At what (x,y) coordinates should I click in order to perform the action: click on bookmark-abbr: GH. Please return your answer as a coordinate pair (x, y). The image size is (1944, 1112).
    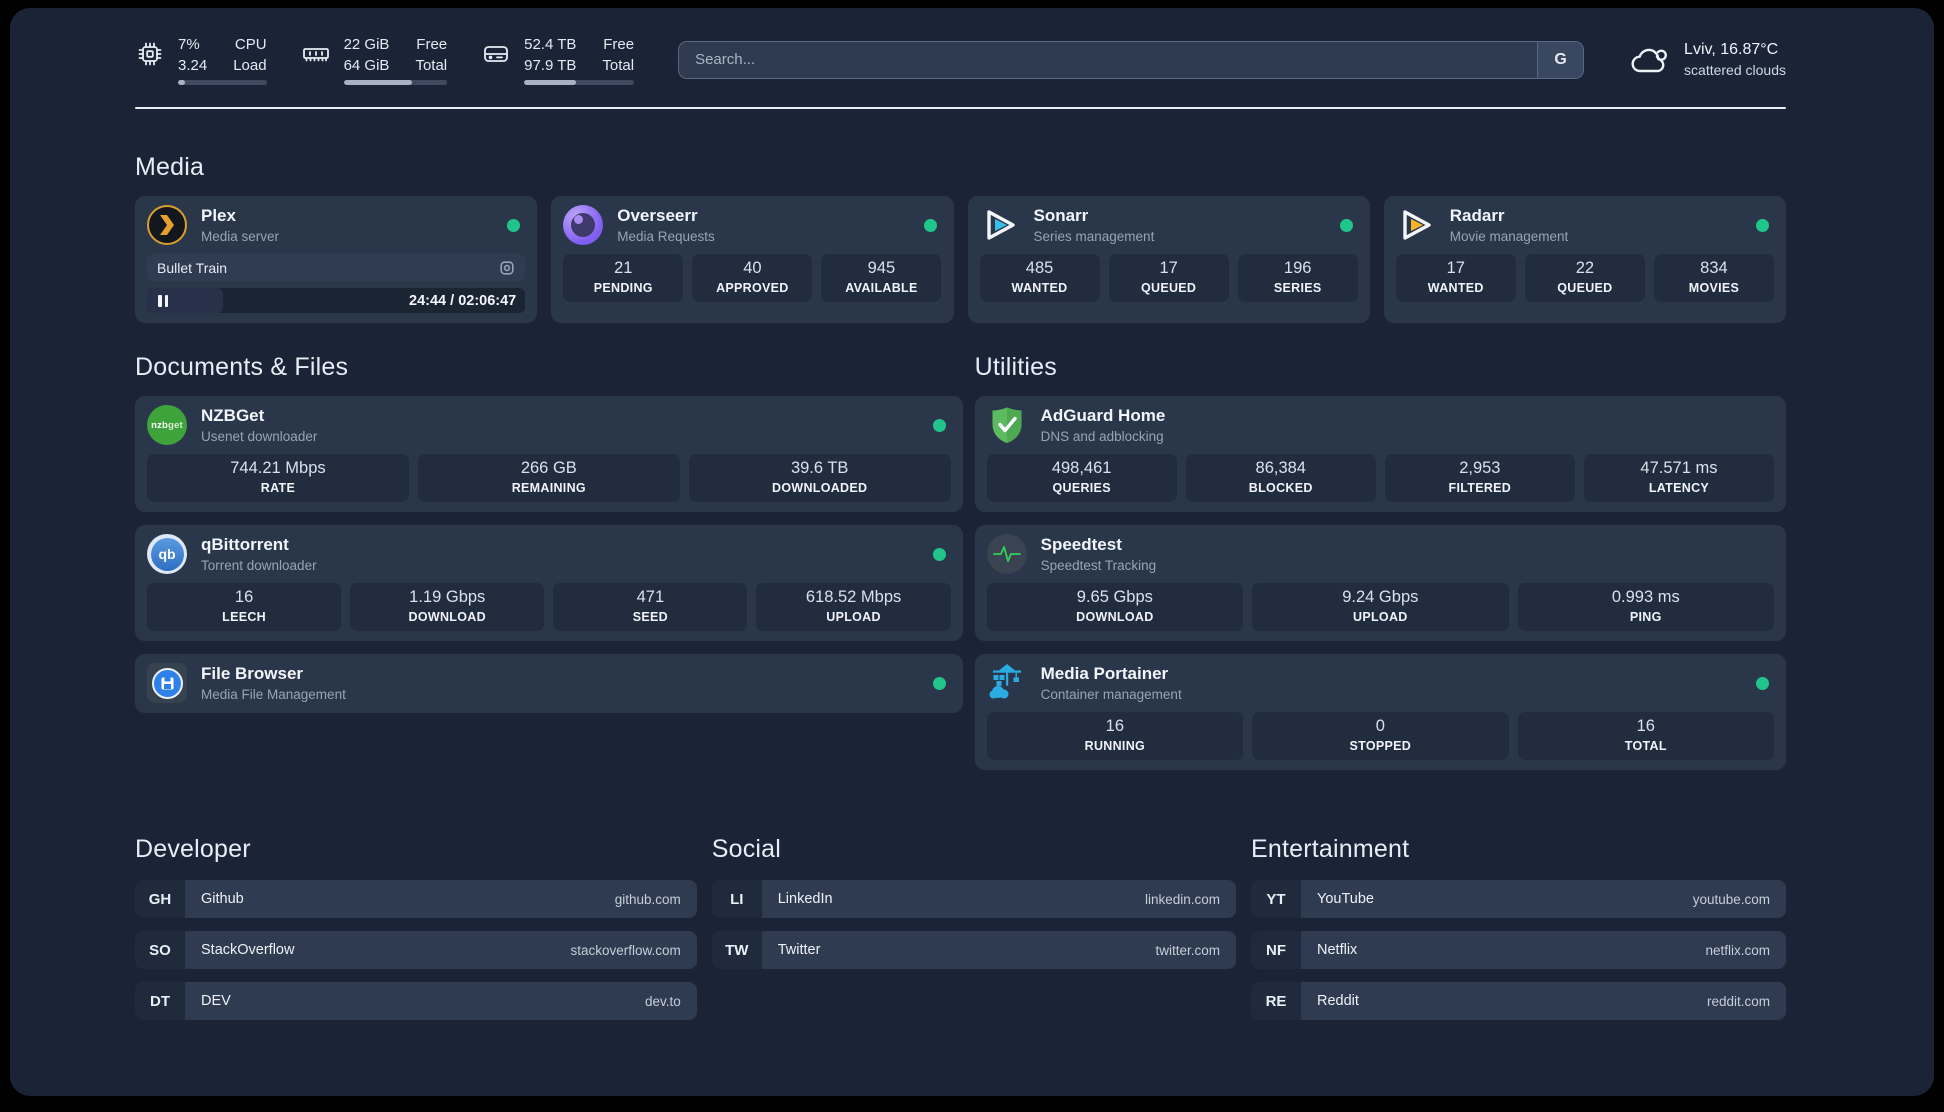
    Looking at the image, I should click on (160, 899).